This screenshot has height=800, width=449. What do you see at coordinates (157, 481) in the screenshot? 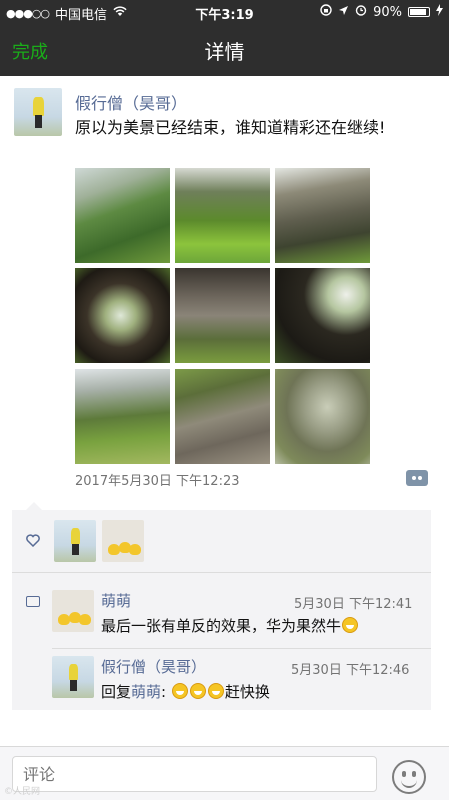
I see `post-timestamp: 2017年5月30日 下午12:23` at bounding box center [157, 481].